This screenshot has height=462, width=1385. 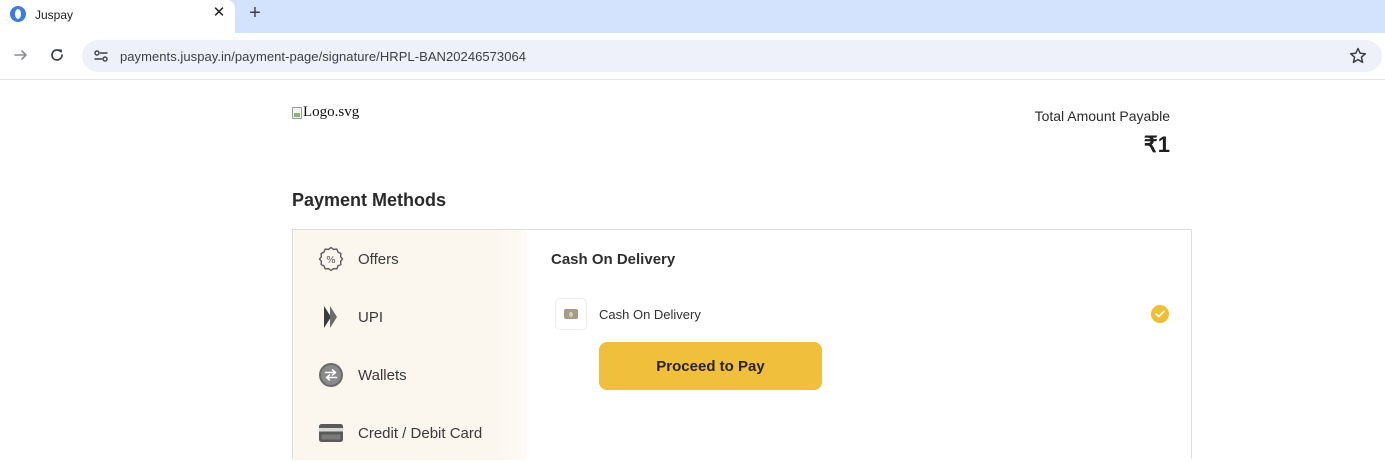 What do you see at coordinates (710, 366) in the screenshot?
I see `proceed-to-pay-button: Proceed to Pay` at bounding box center [710, 366].